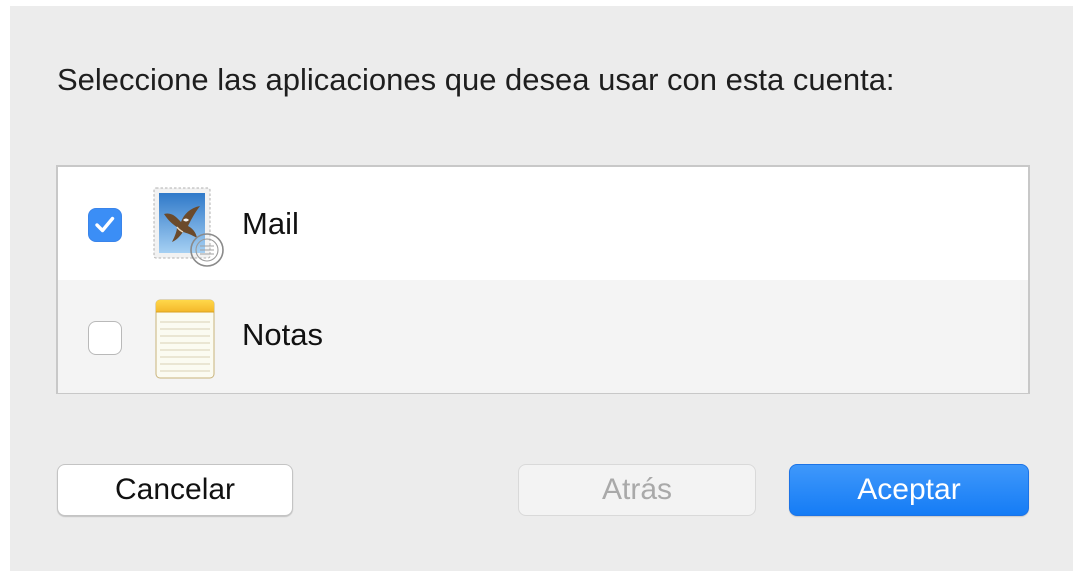 The width and height of the screenshot is (1073, 571). I want to click on mail-stamp-icon, so click(188, 227).